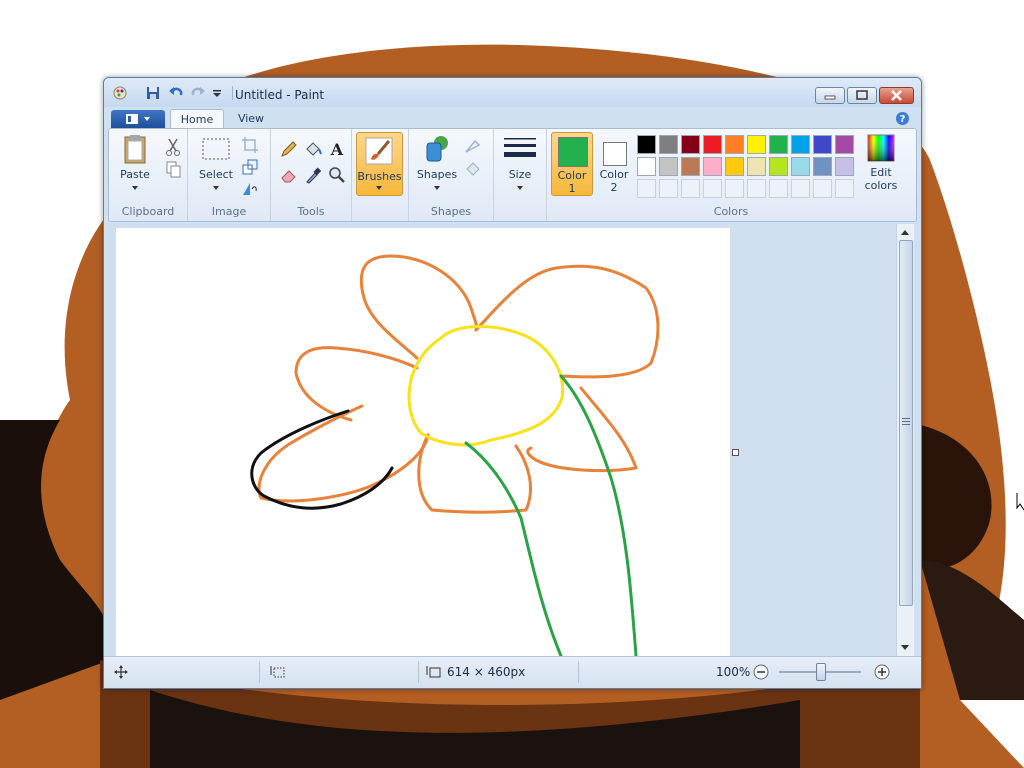  What do you see at coordinates (731, 211) in the screenshot?
I see `colors-group-label: Colors` at bounding box center [731, 211].